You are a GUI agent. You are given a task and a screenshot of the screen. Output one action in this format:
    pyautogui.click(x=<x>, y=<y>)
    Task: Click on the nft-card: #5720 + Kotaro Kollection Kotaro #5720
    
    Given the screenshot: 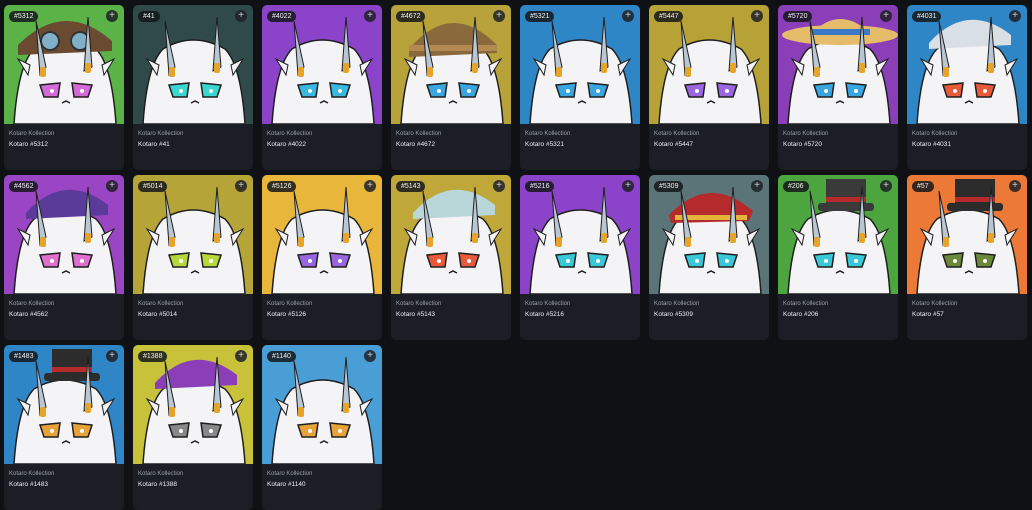 What is the action you would take?
    pyautogui.click(x=838, y=87)
    